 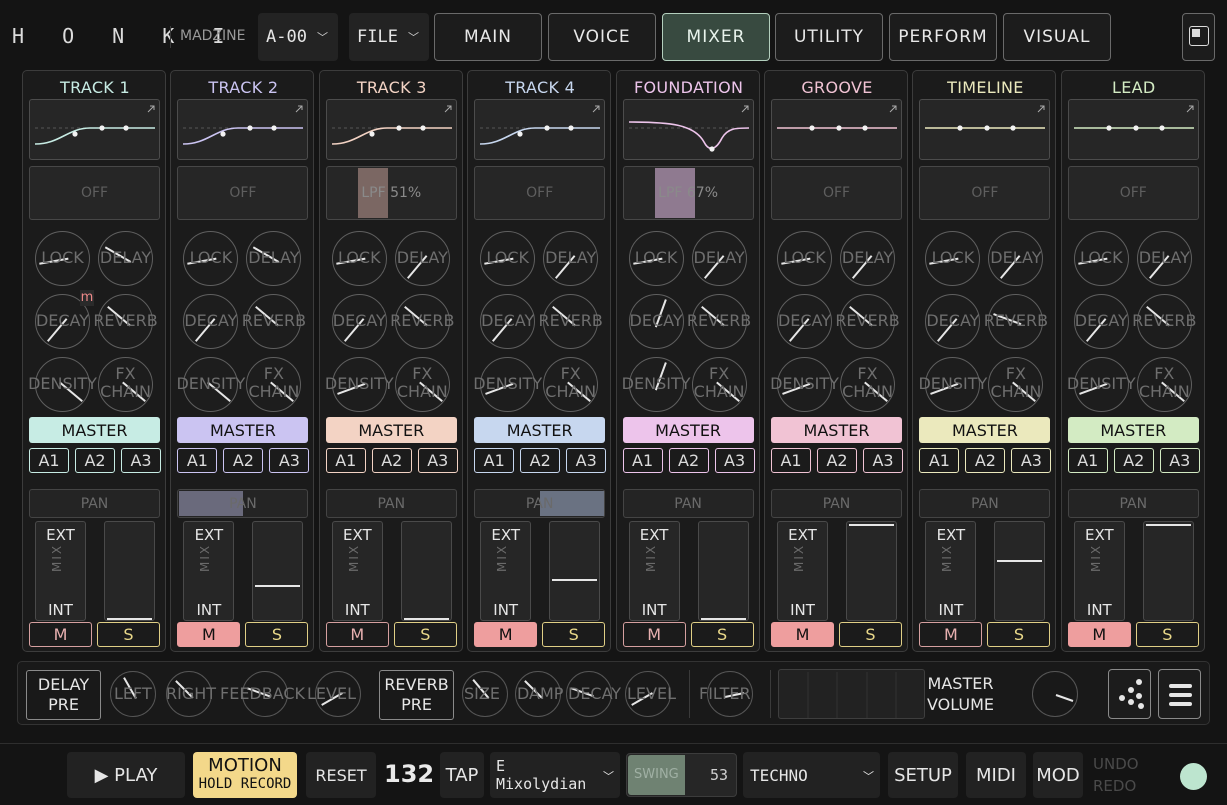 What do you see at coordinates (602, 37) in the screenshot?
I see `tab-voice: VOICE` at bounding box center [602, 37].